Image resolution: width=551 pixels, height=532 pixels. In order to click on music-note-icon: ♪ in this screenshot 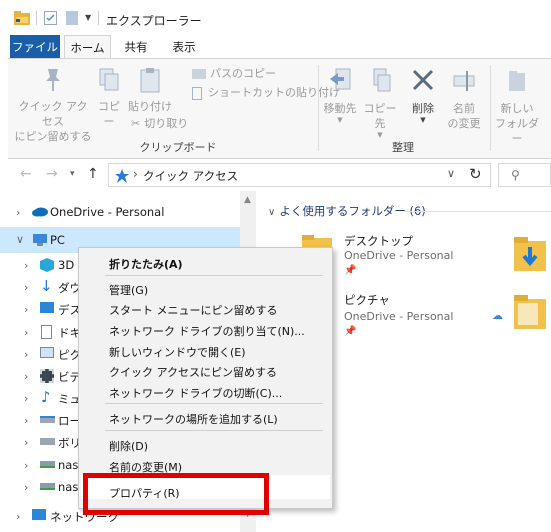, I will do `click(46, 397)`.